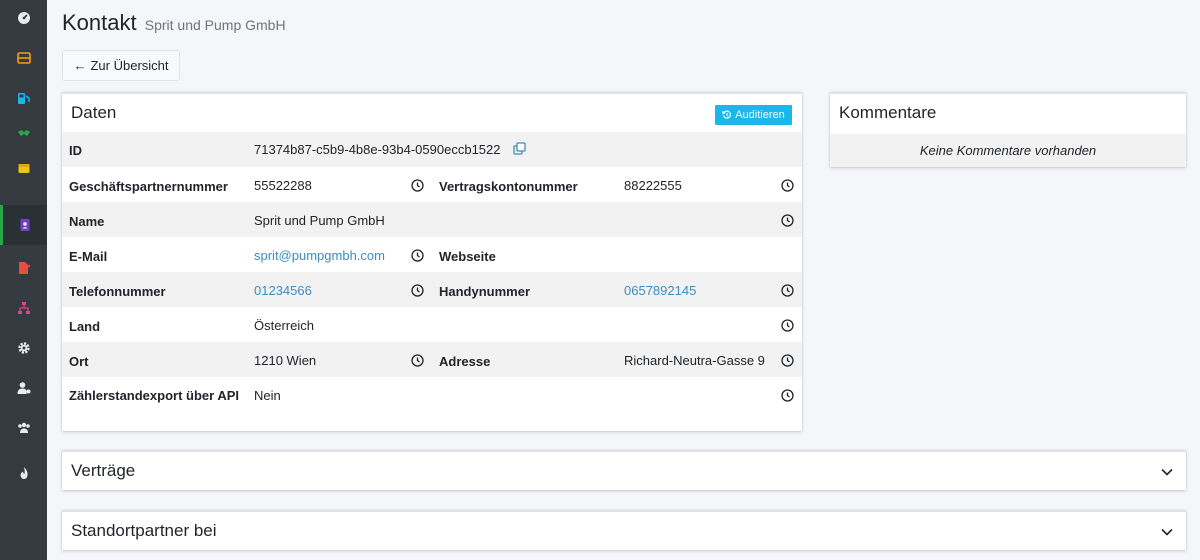 The image size is (1200, 560). I want to click on tel-label: Telefonnummer, so click(117, 291).